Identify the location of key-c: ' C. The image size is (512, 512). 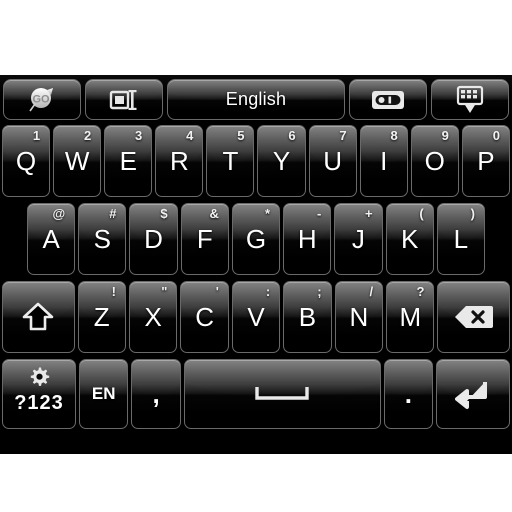
(204, 317).